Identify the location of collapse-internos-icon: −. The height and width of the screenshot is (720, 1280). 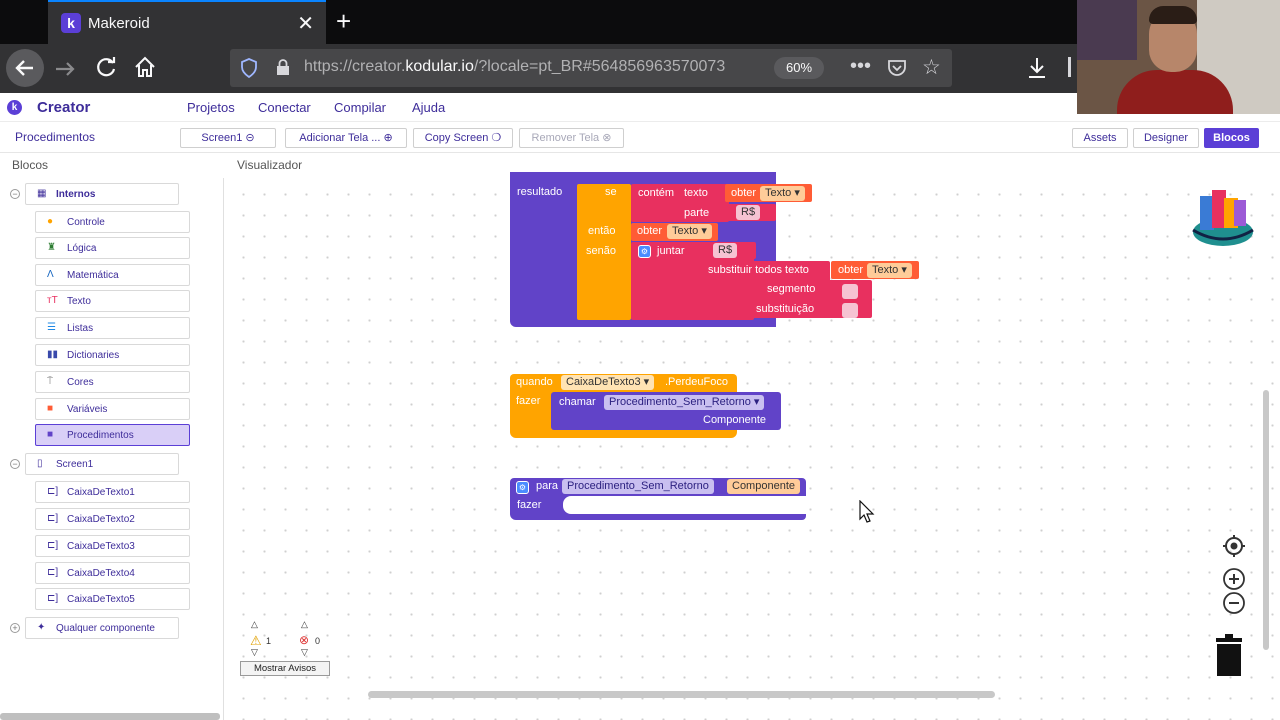
(15, 194).